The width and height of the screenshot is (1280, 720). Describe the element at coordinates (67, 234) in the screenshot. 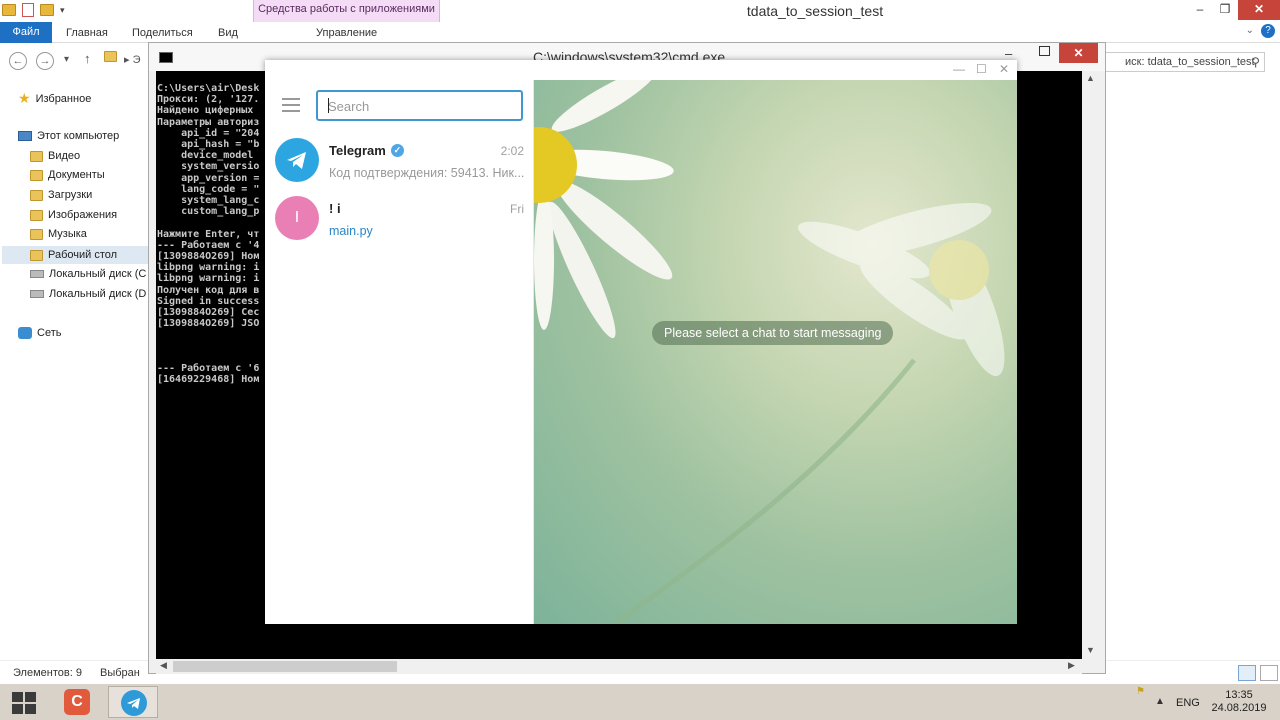

I see `nav-item-label: Музыка` at that location.